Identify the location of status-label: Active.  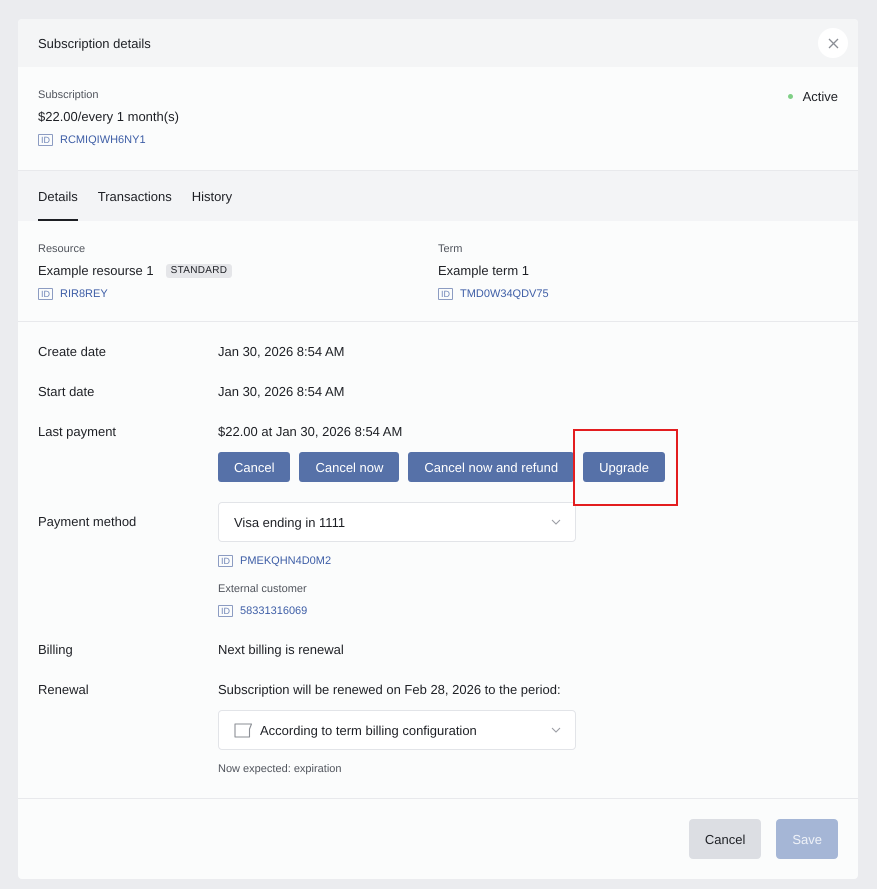
(820, 96).